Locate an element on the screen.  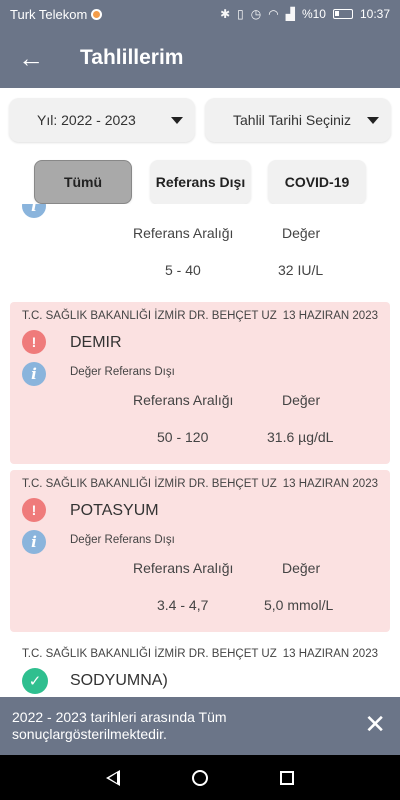
notification-dot-icon is located at coordinates (97, 14).